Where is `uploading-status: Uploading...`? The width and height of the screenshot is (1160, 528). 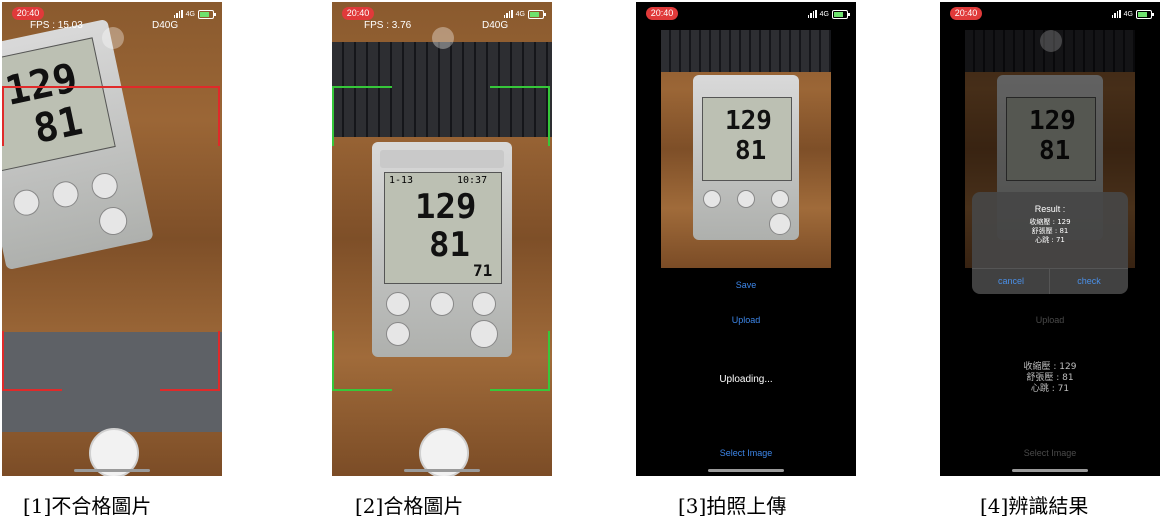
uploading-status: Uploading... is located at coordinates (746, 379).